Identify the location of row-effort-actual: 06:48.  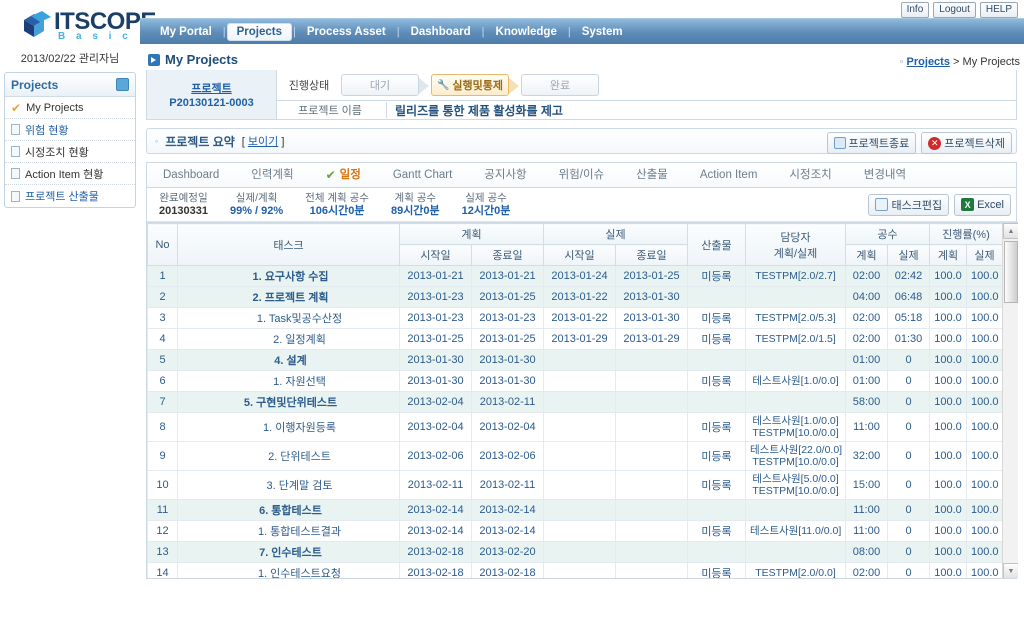
(908, 297).